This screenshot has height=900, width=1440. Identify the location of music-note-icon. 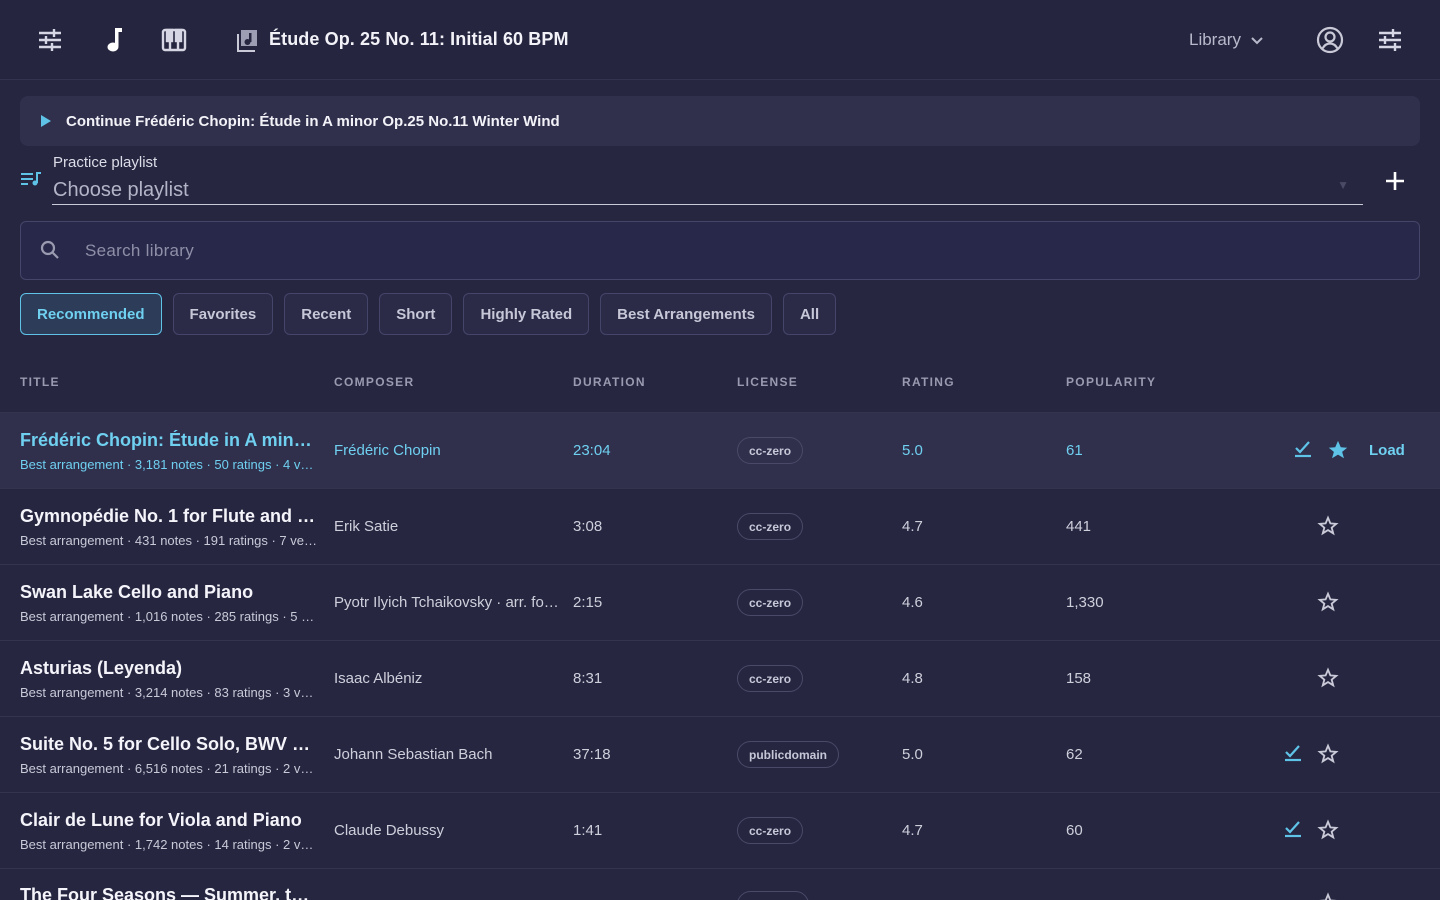
(114, 40).